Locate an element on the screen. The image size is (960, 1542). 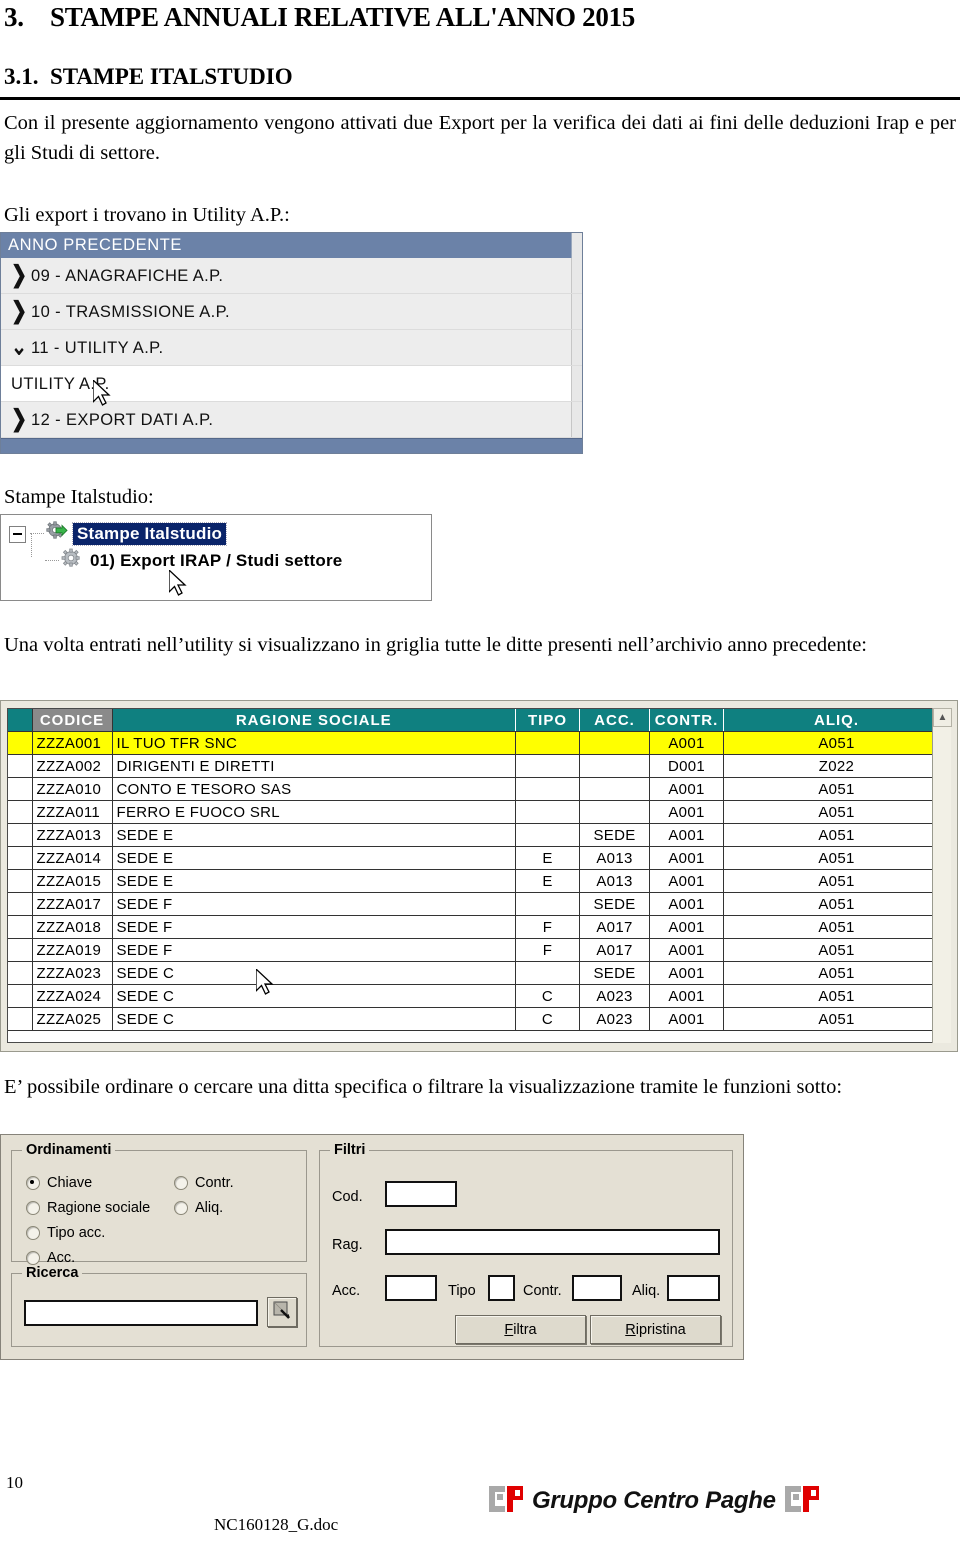
table-row: ZZZA001 IL TUO TFR SNC A001 A051 is located at coordinates (479, 743).